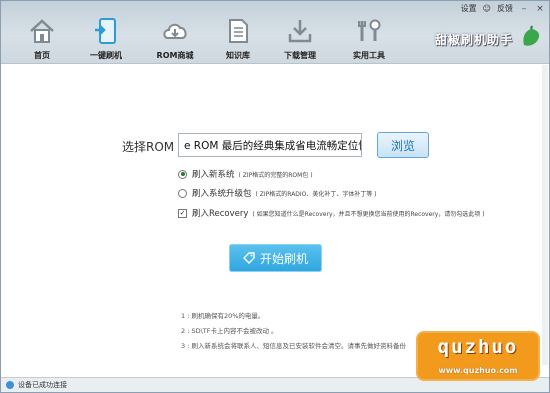 This screenshot has height=393, width=550. I want to click on tip-item: 1 : 刷机确保有20%的电量。, so click(223, 316).